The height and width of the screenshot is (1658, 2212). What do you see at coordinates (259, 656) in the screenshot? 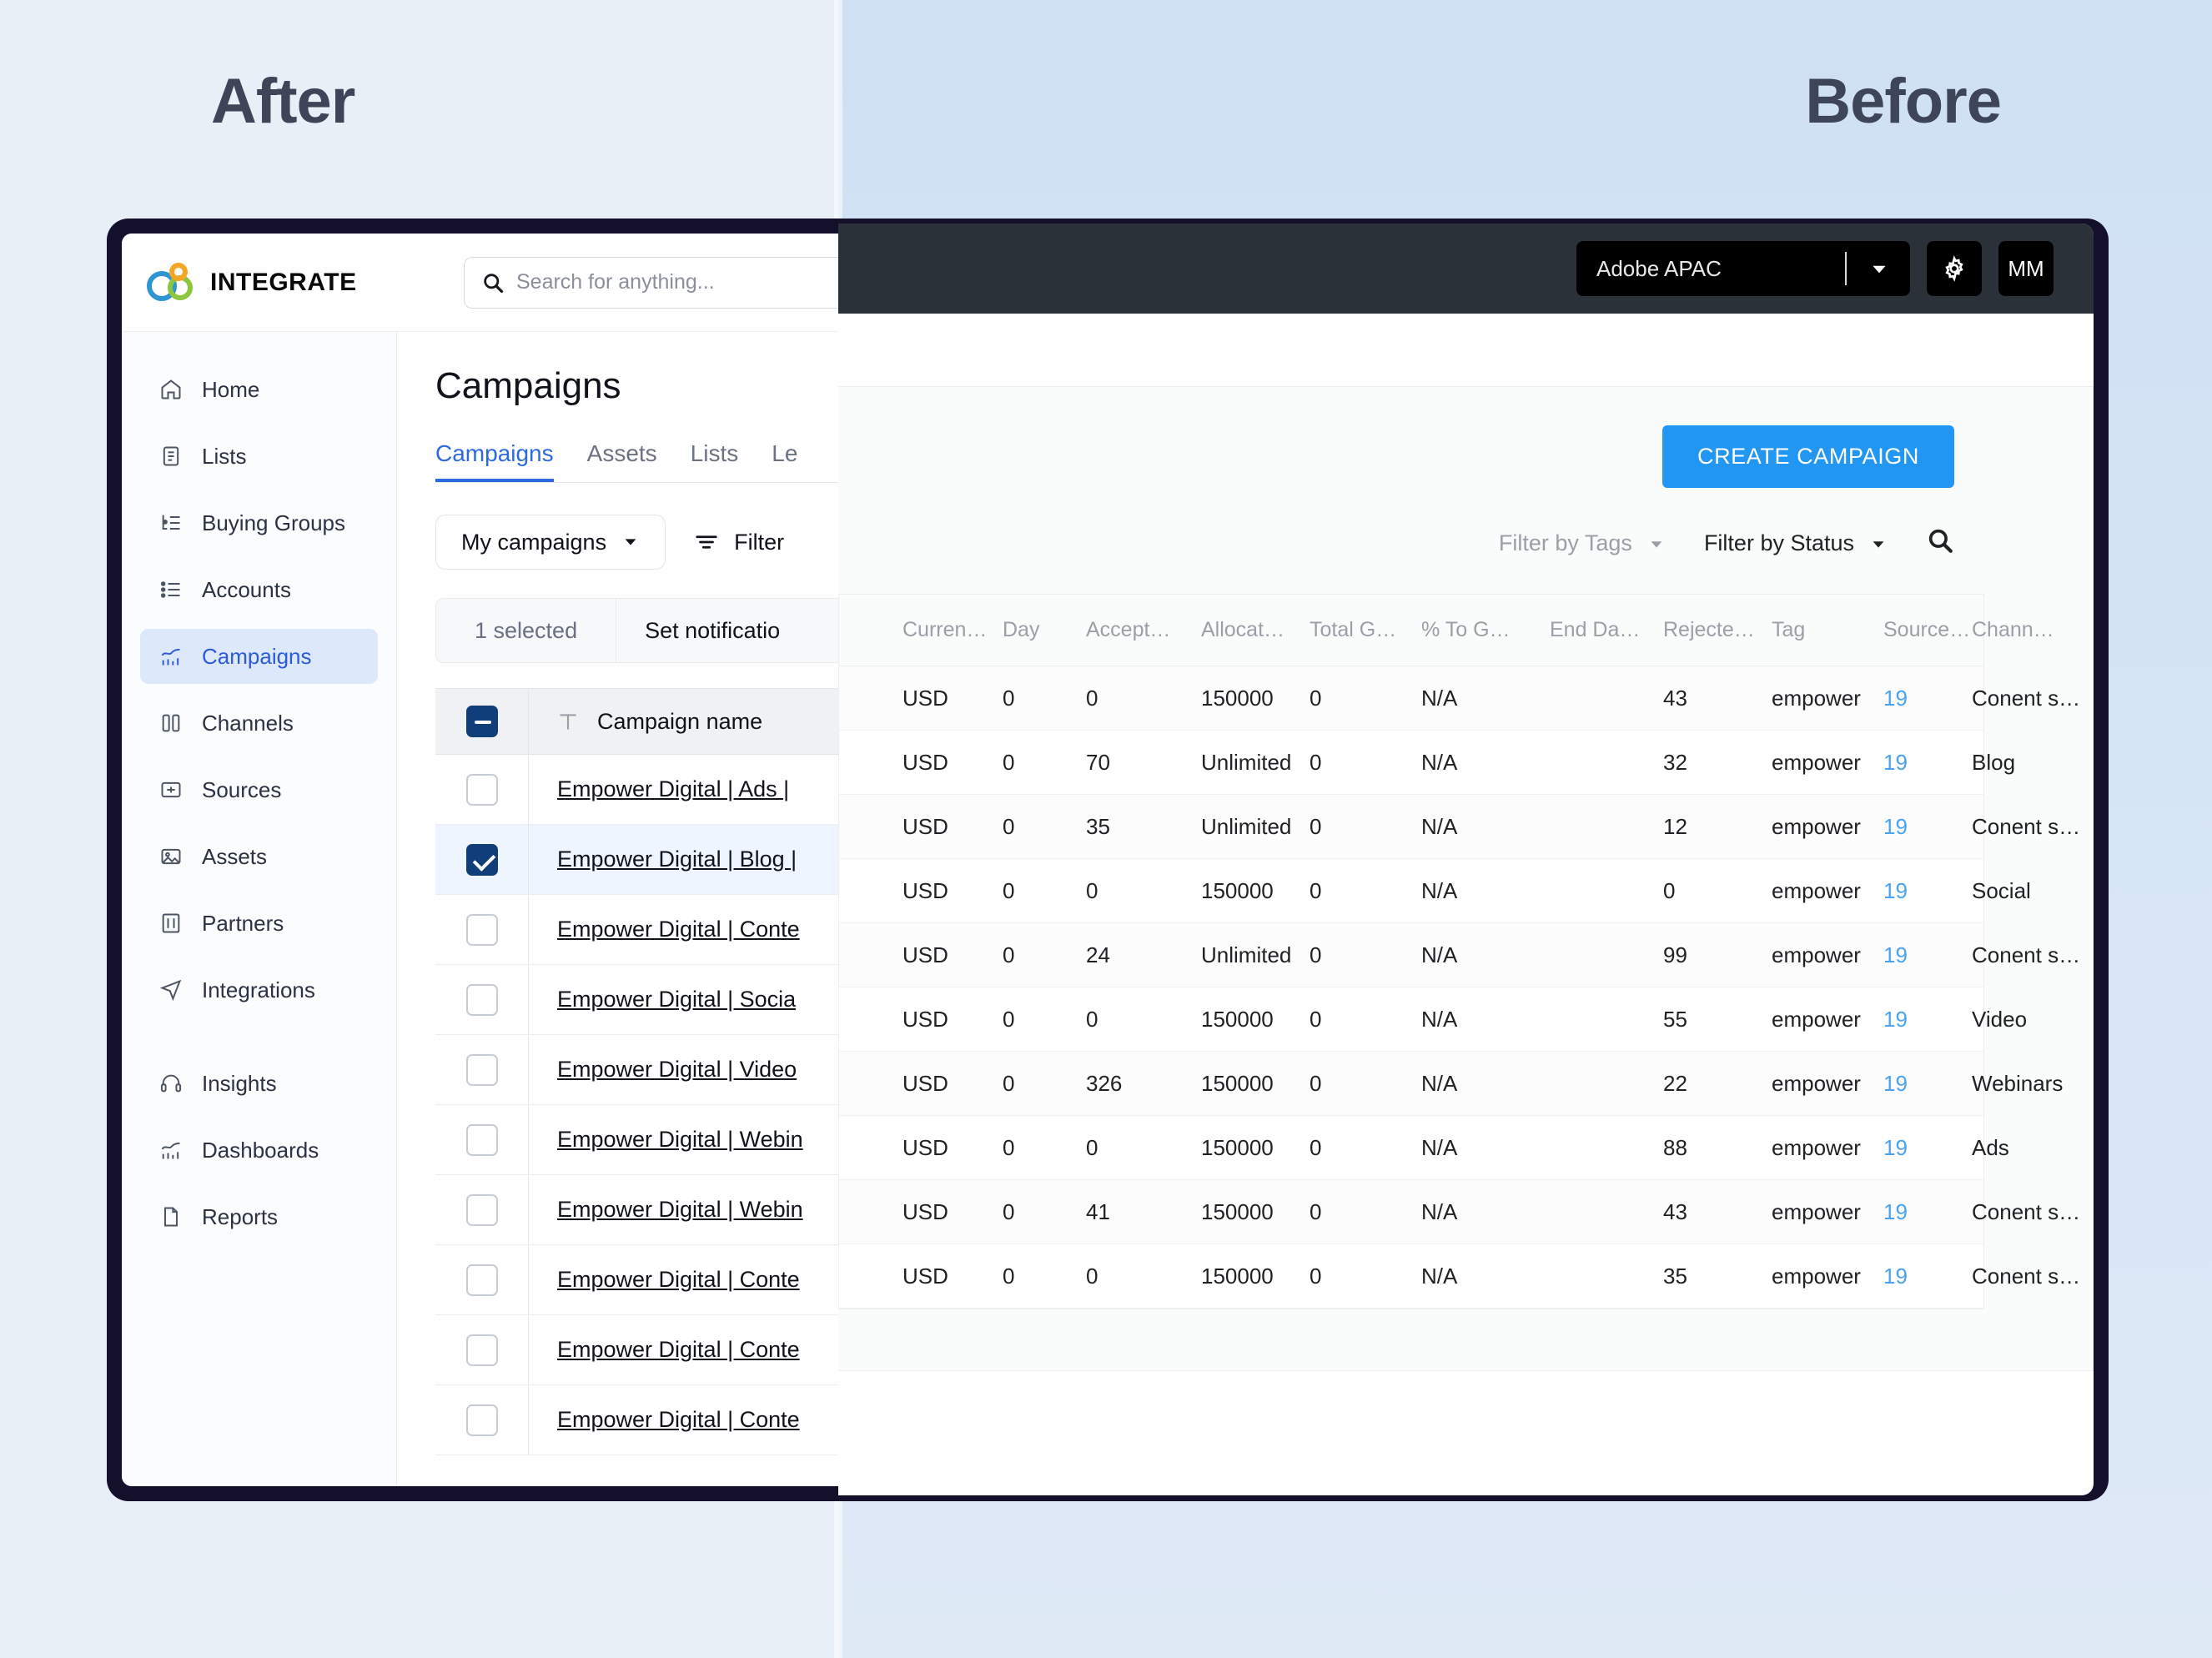
I see `sidebar-item-campaigns: Campaigns` at bounding box center [259, 656].